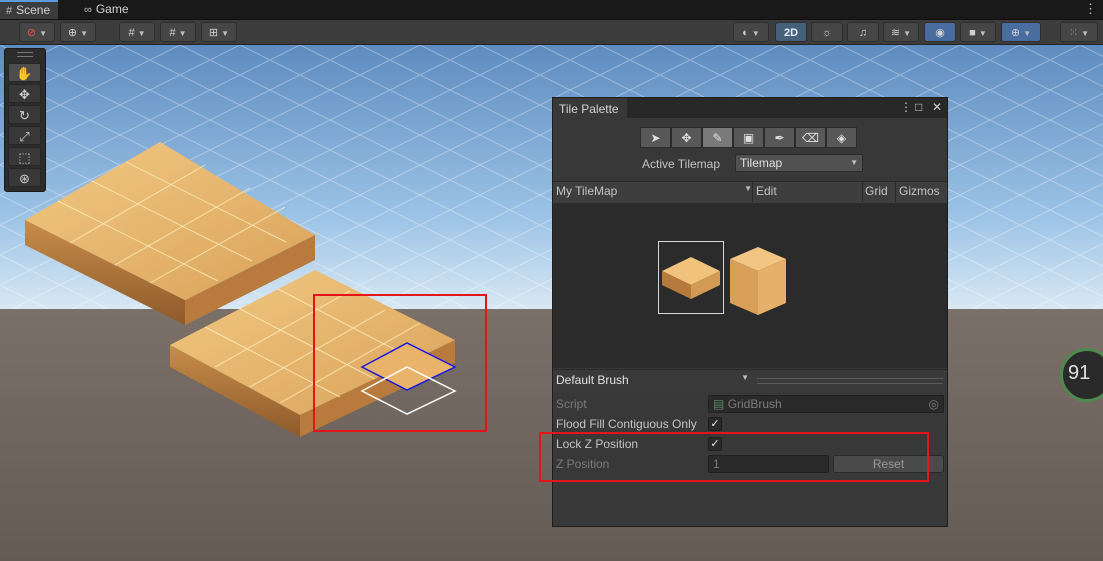 This screenshot has width=1103, height=561. Describe the element at coordinates (9, 11) in the screenshot. I see `grid-icon: #` at that location.